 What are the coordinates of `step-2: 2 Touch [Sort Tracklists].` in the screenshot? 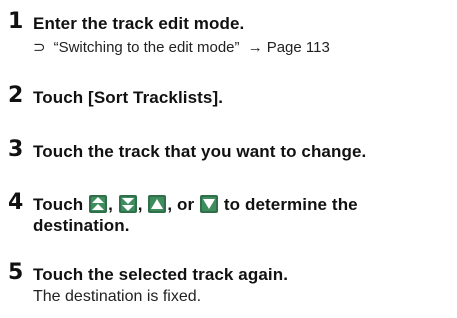 It's located at (230, 97).